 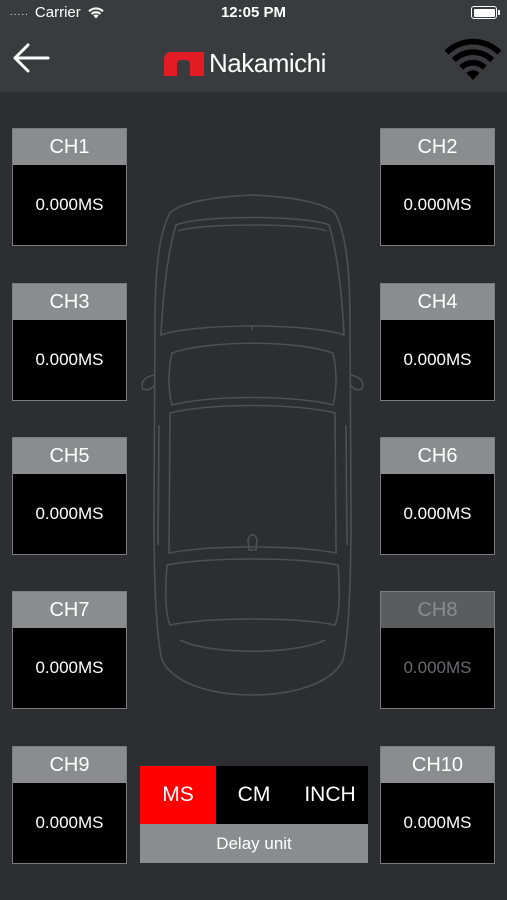 I want to click on channel-5-delay: CH5 0.000MS, so click(x=69, y=496).